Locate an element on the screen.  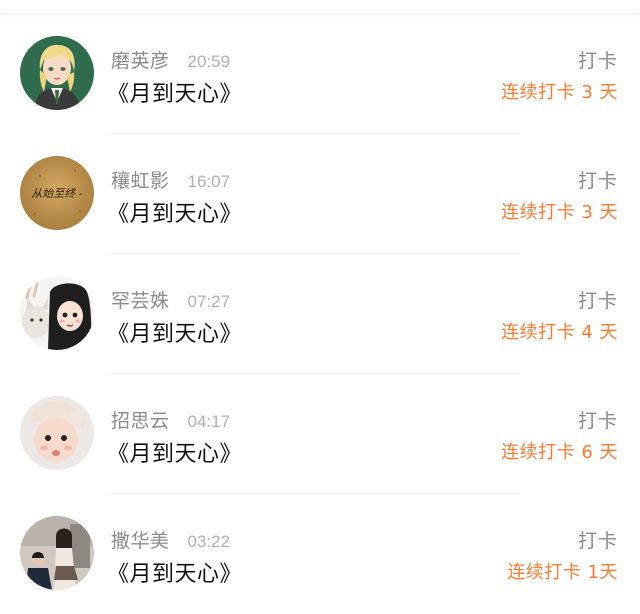
streak-text: 连续打卡 4 天 is located at coordinates (559, 332).